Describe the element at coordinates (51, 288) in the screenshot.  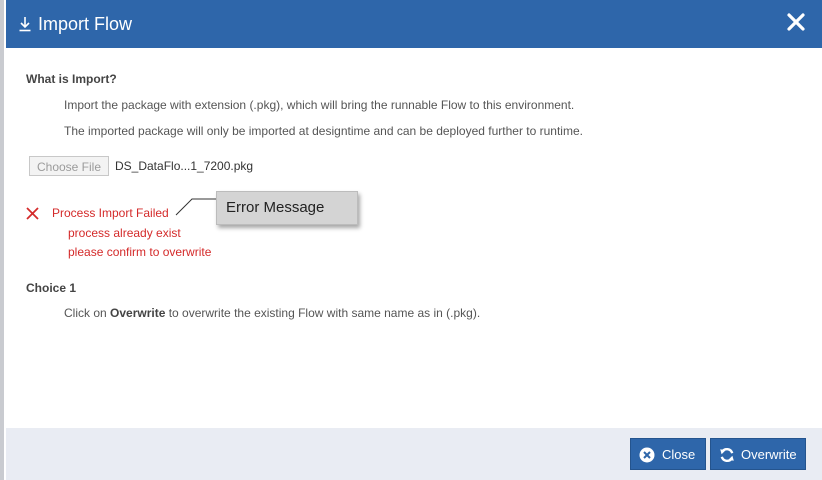
I see `choice-1-heading: Choice 1` at that location.